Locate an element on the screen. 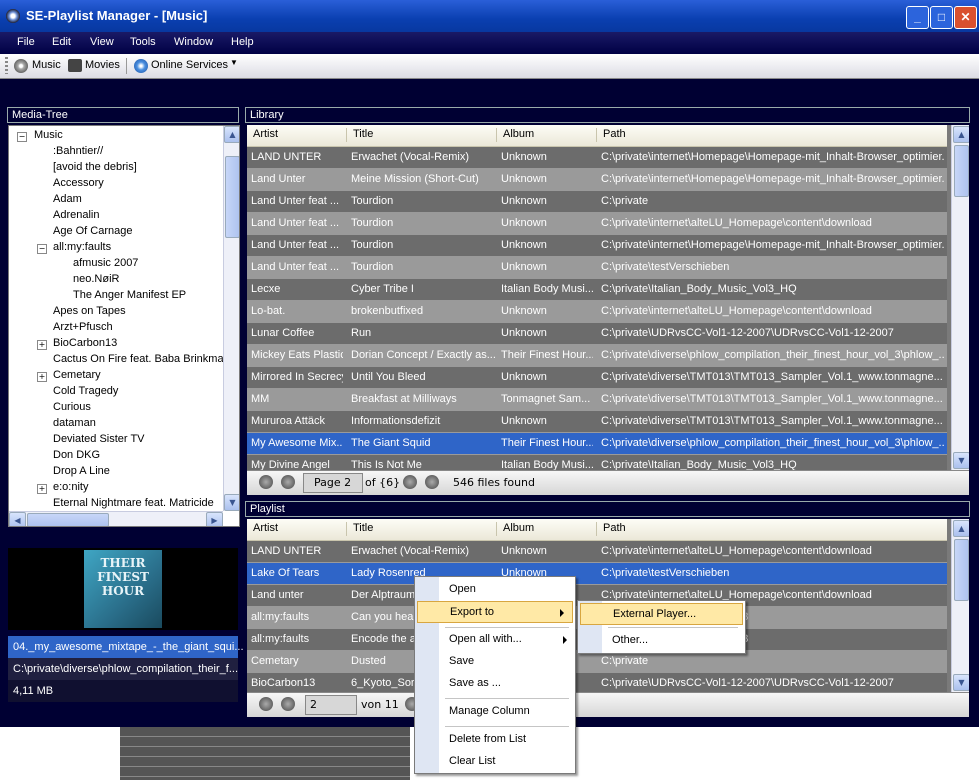 The width and height of the screenshot is (979, 780). tree-item: Apes on Tapes is located at coordinates (89, 311).